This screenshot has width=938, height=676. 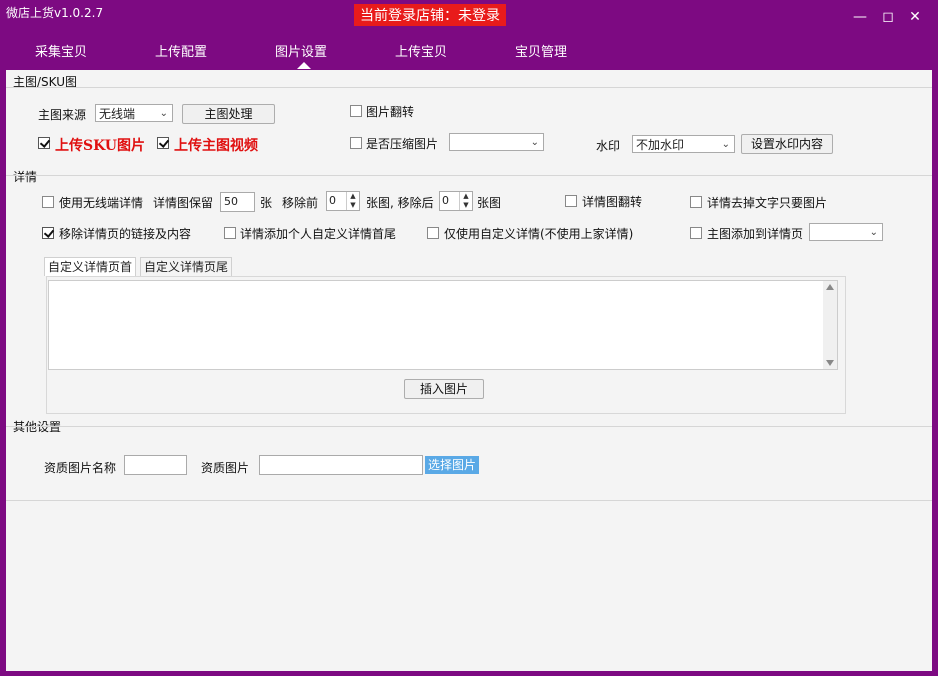 What do you see at coordinates (767, 203) in the screenshot?
I see `remove-text-label: 详情去掉文字只要图片` at bounding box center [767, 203].